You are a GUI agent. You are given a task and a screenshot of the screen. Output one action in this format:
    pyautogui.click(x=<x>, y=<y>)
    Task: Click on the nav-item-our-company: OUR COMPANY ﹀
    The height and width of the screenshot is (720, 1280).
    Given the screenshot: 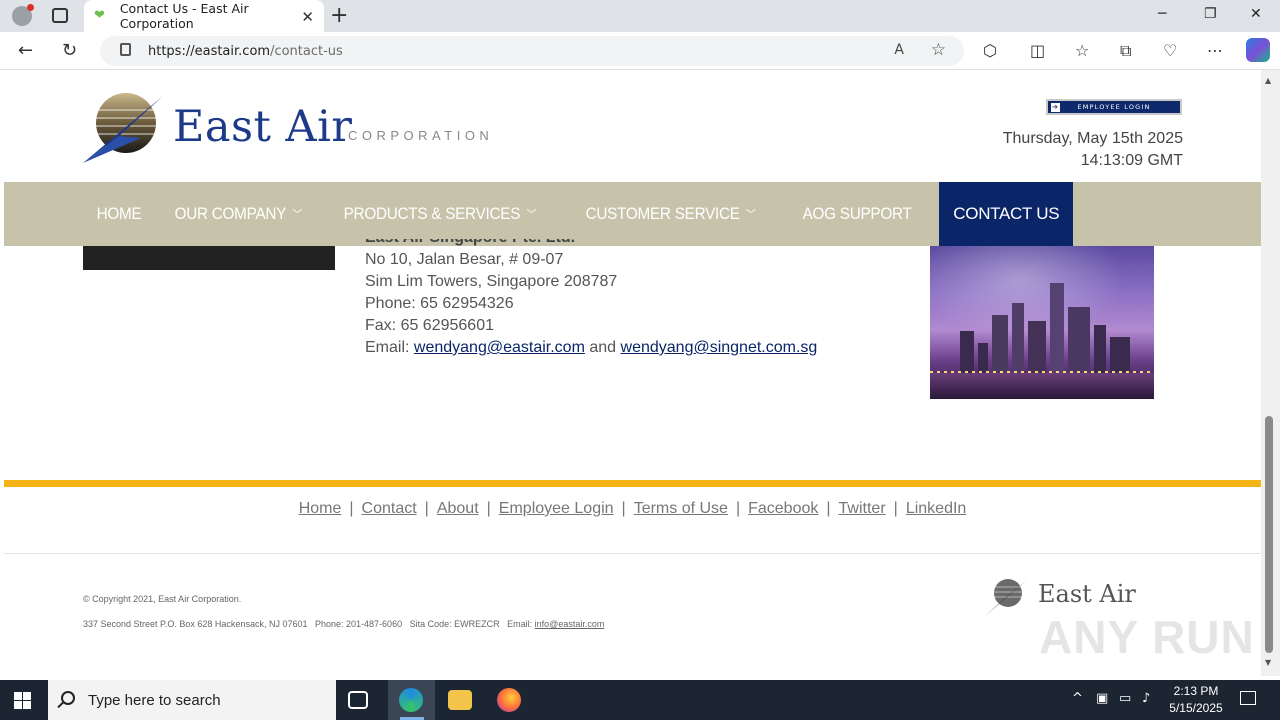 What is the action you would take?
    pyautogui.click(x=238, y=214)
    